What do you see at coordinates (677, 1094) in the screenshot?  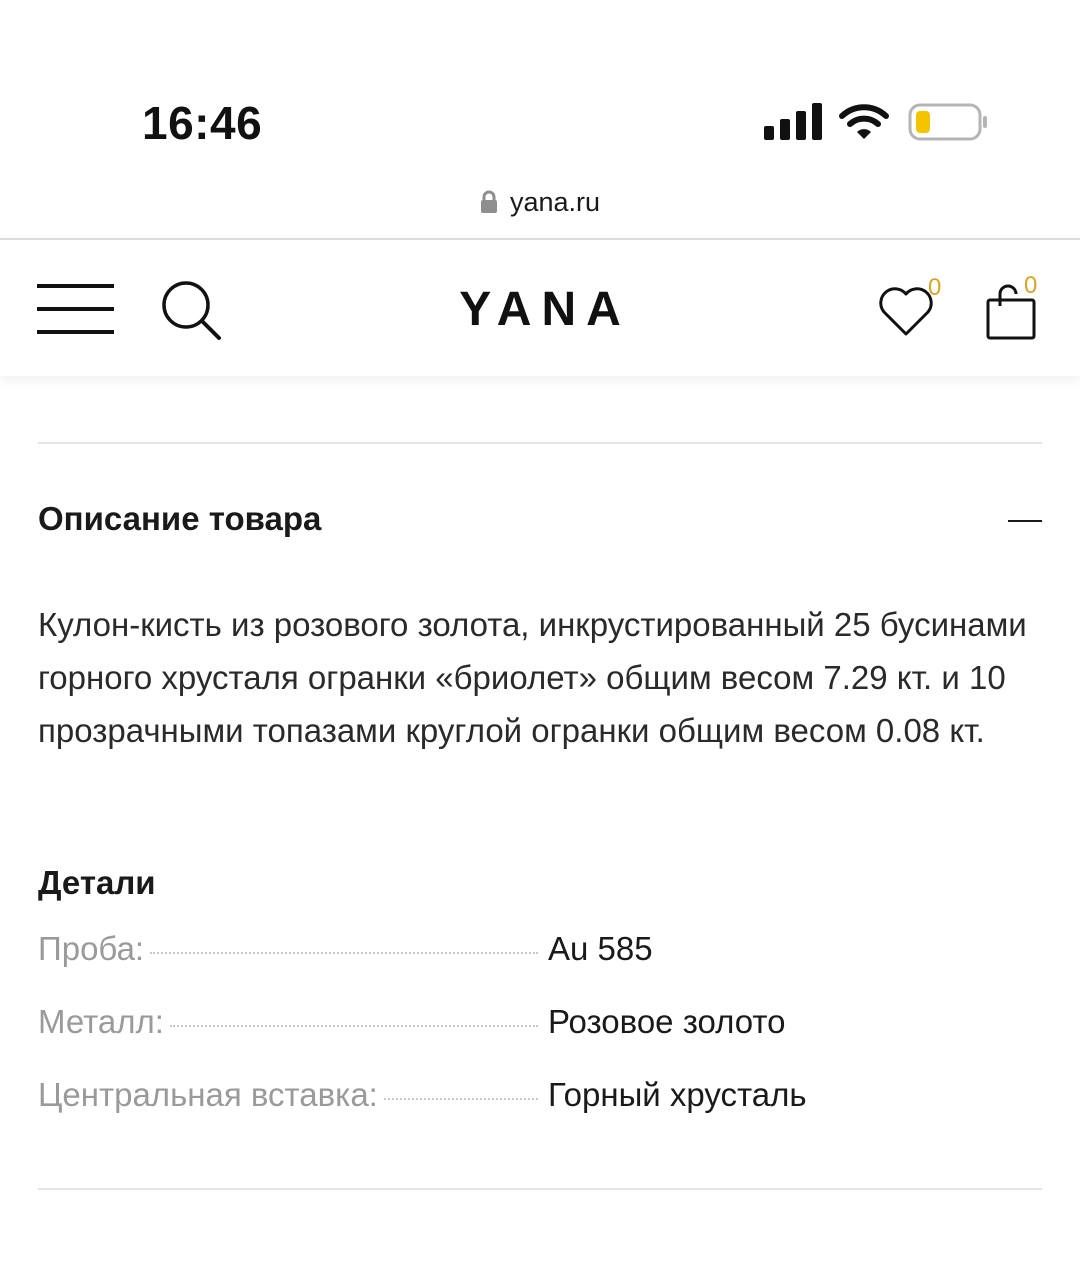 I see `detail-value: Горный хрусталь` at bounding box center [677, 1094].